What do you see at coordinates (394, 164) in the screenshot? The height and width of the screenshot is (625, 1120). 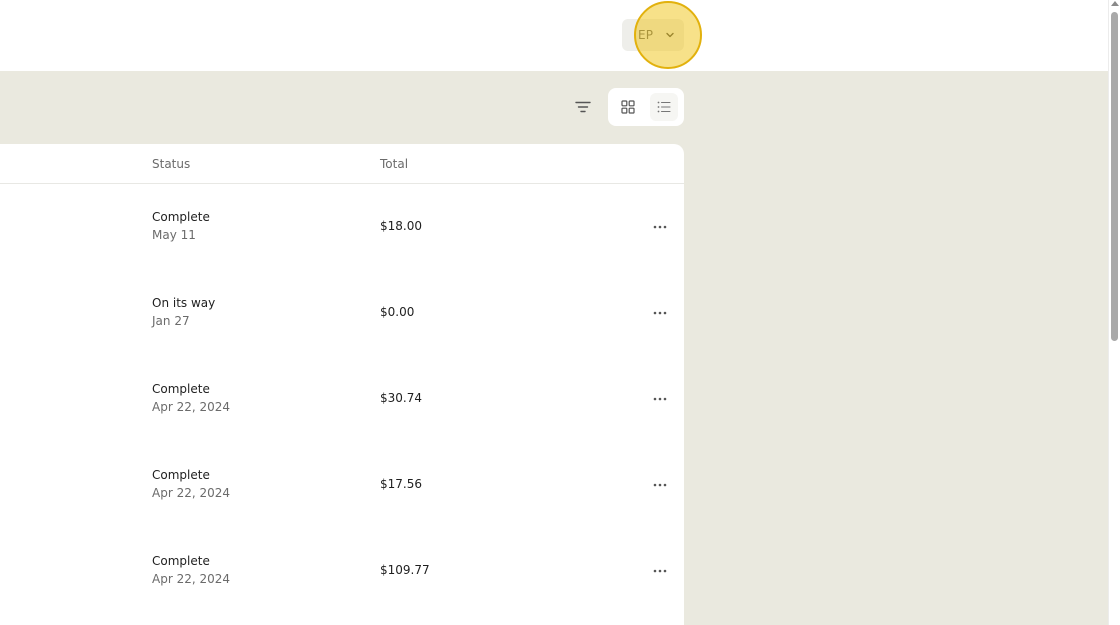 I see `column-header-total: Total` at bounding box center [394, 164].